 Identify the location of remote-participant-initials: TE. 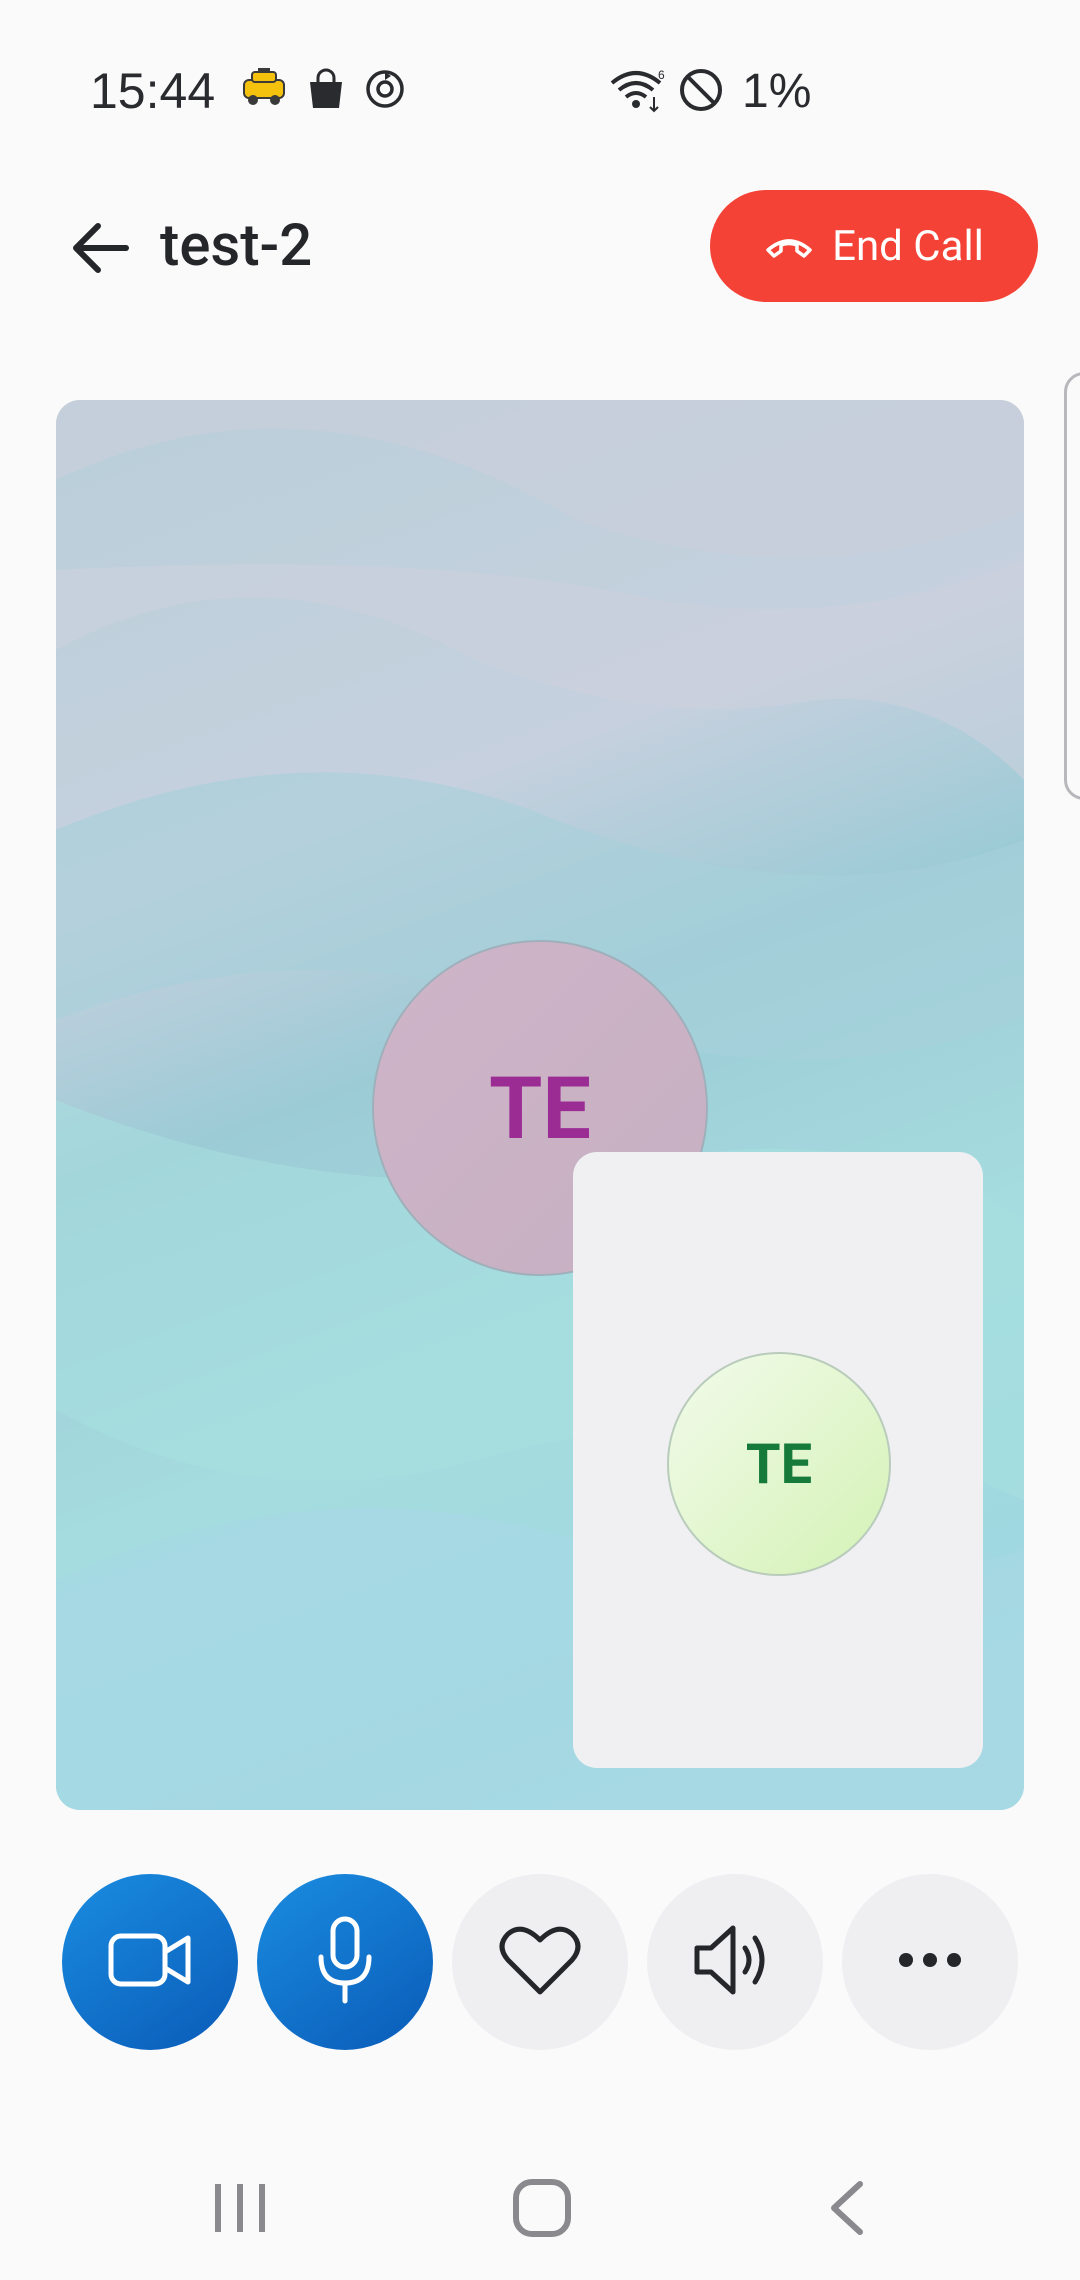
(540, 1108).